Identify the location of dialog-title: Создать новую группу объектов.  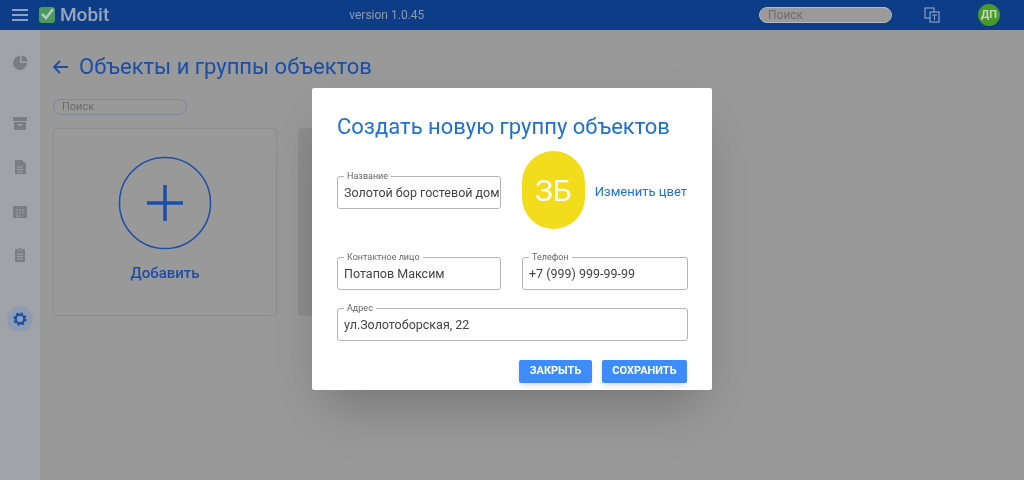
(504, 127).